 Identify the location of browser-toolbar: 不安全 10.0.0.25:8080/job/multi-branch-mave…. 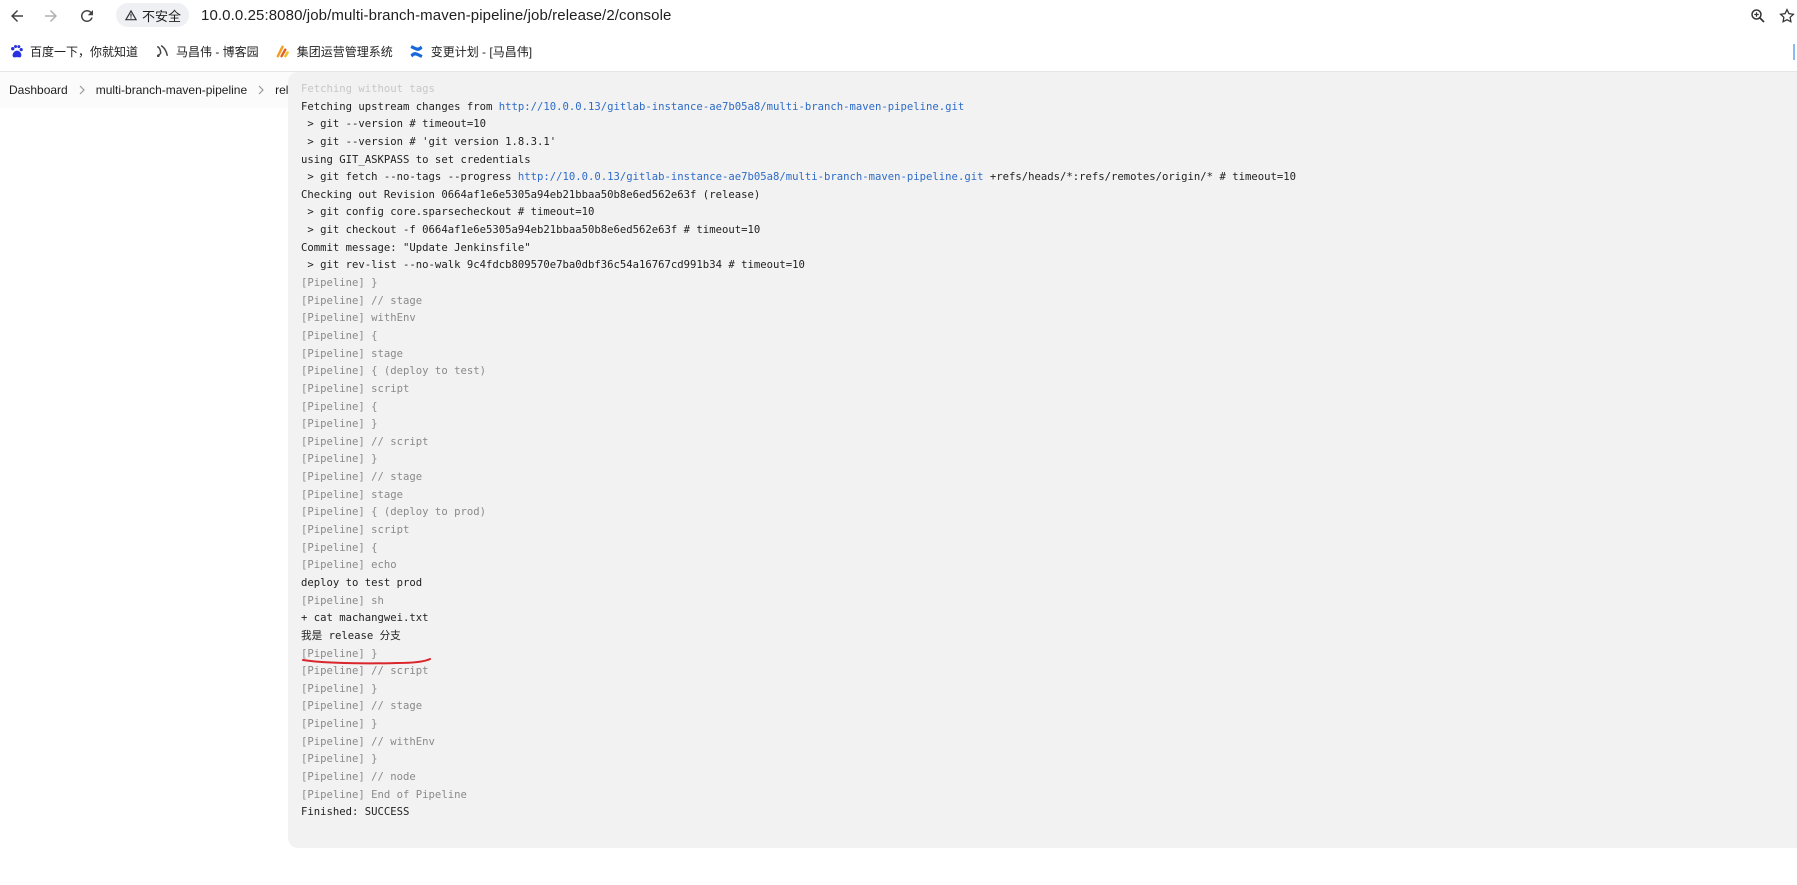
(898, 16).